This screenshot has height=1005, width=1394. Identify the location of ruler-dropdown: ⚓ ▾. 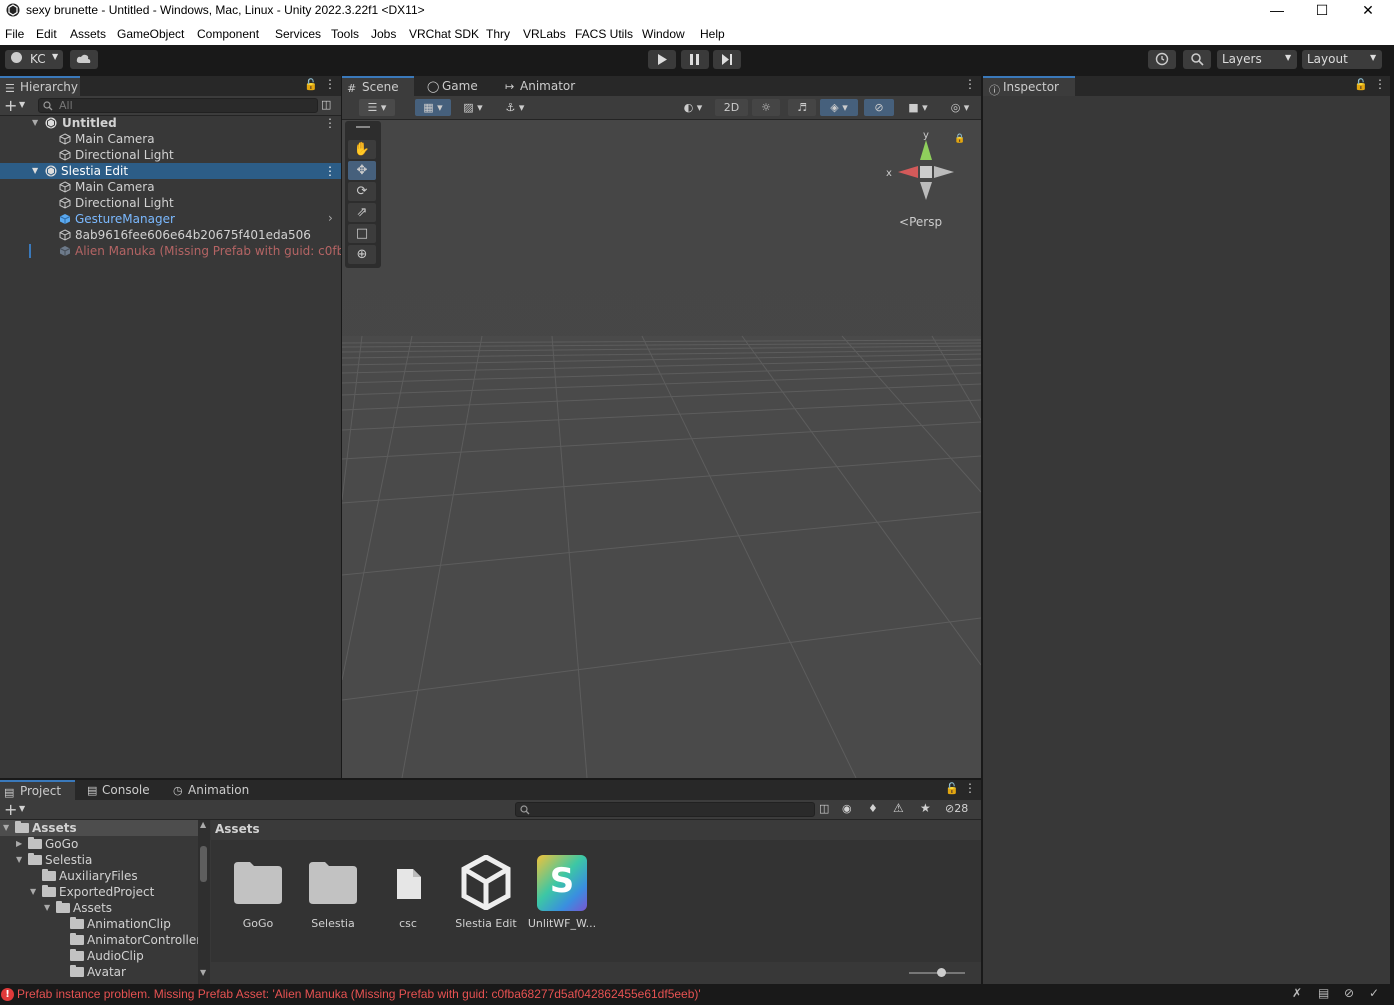
(515, 107).